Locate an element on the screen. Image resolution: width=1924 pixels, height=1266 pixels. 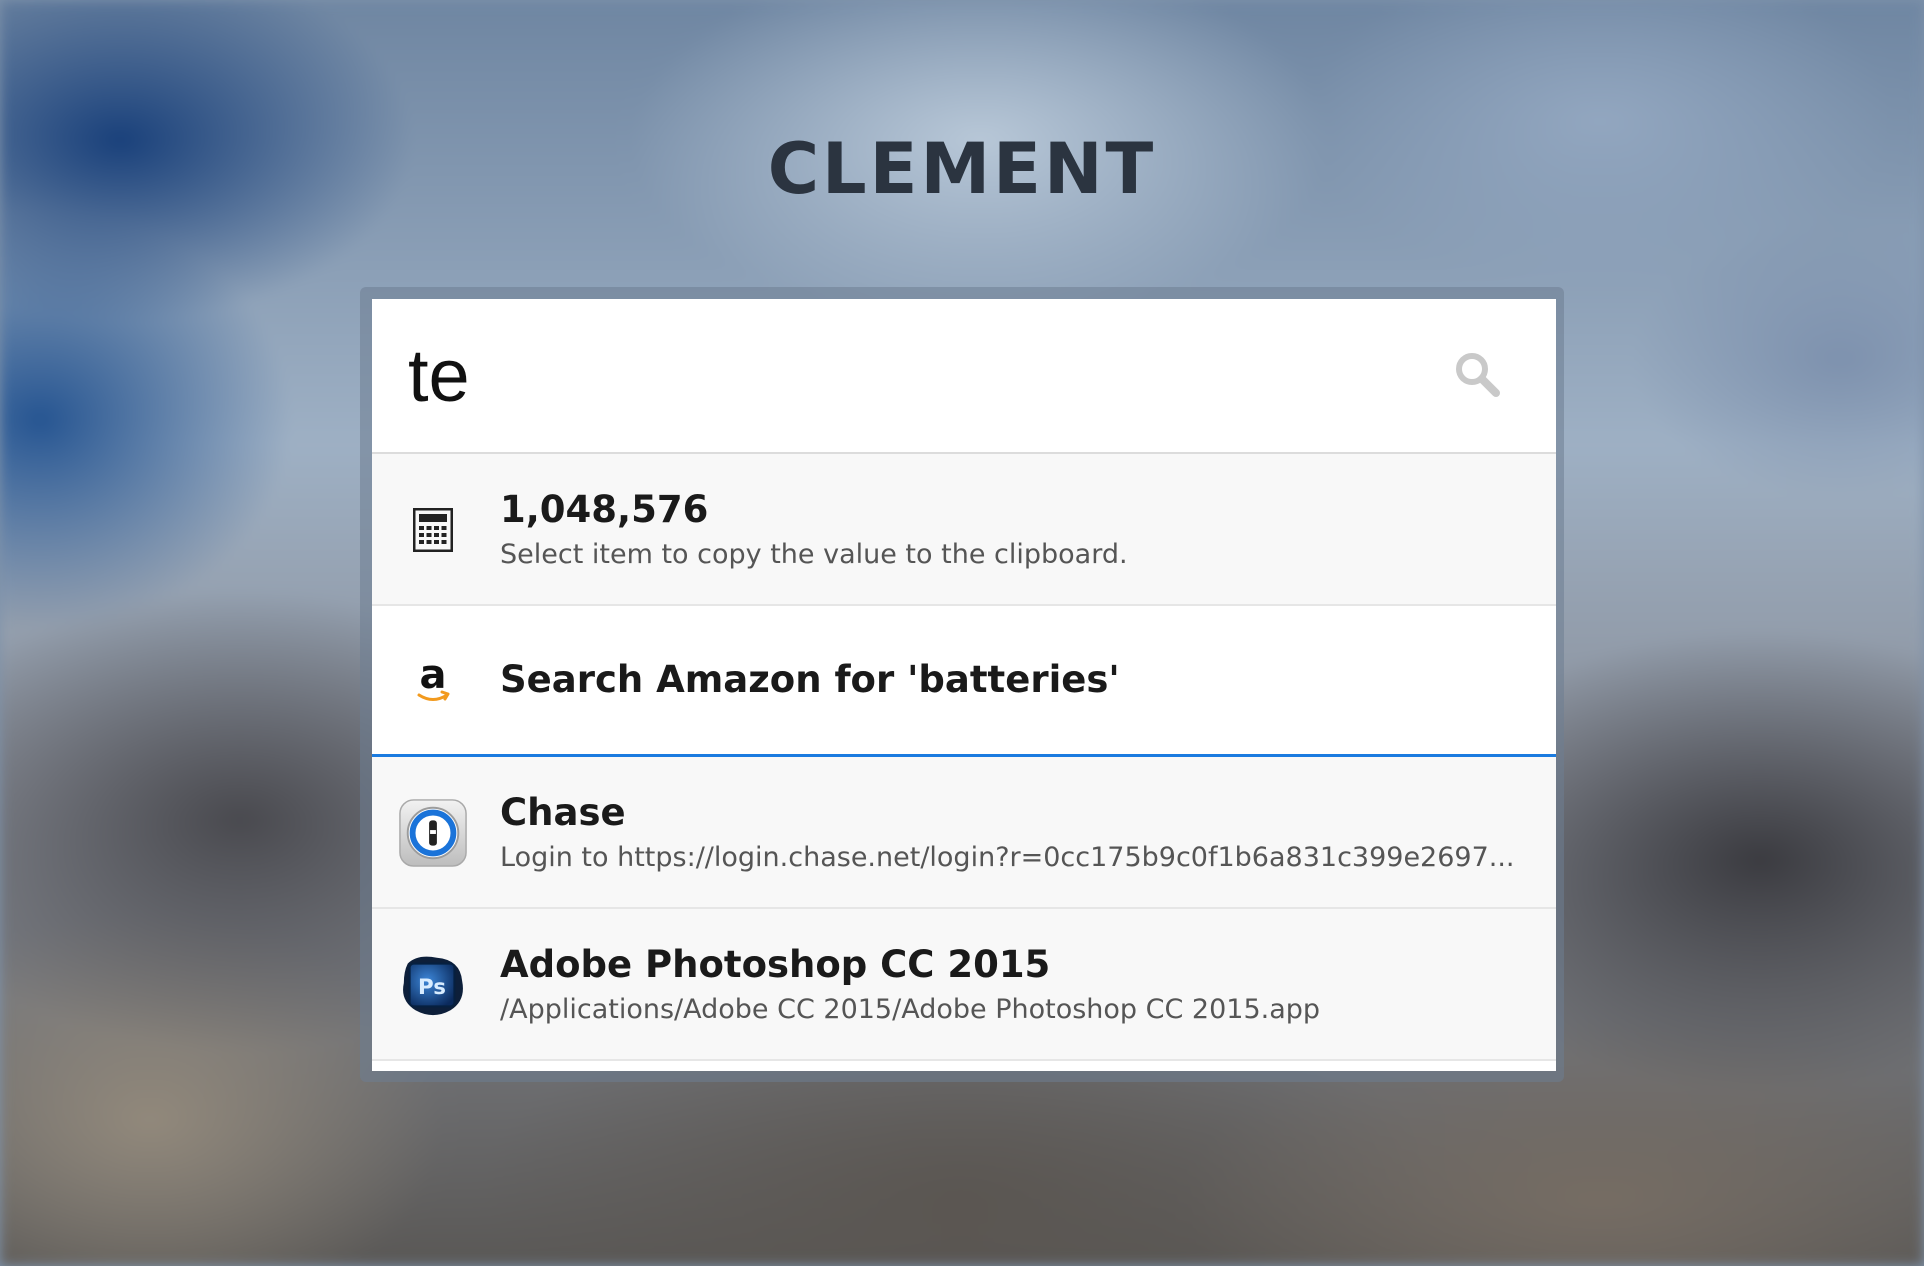
search-bar is located at coordinates (964, 376).